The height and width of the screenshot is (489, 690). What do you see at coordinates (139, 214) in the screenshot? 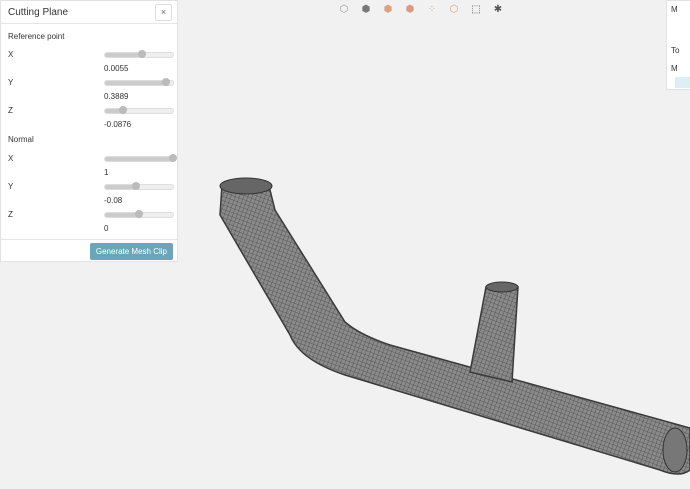
I see `normal-z-slider` at bounding box center [139, 214].